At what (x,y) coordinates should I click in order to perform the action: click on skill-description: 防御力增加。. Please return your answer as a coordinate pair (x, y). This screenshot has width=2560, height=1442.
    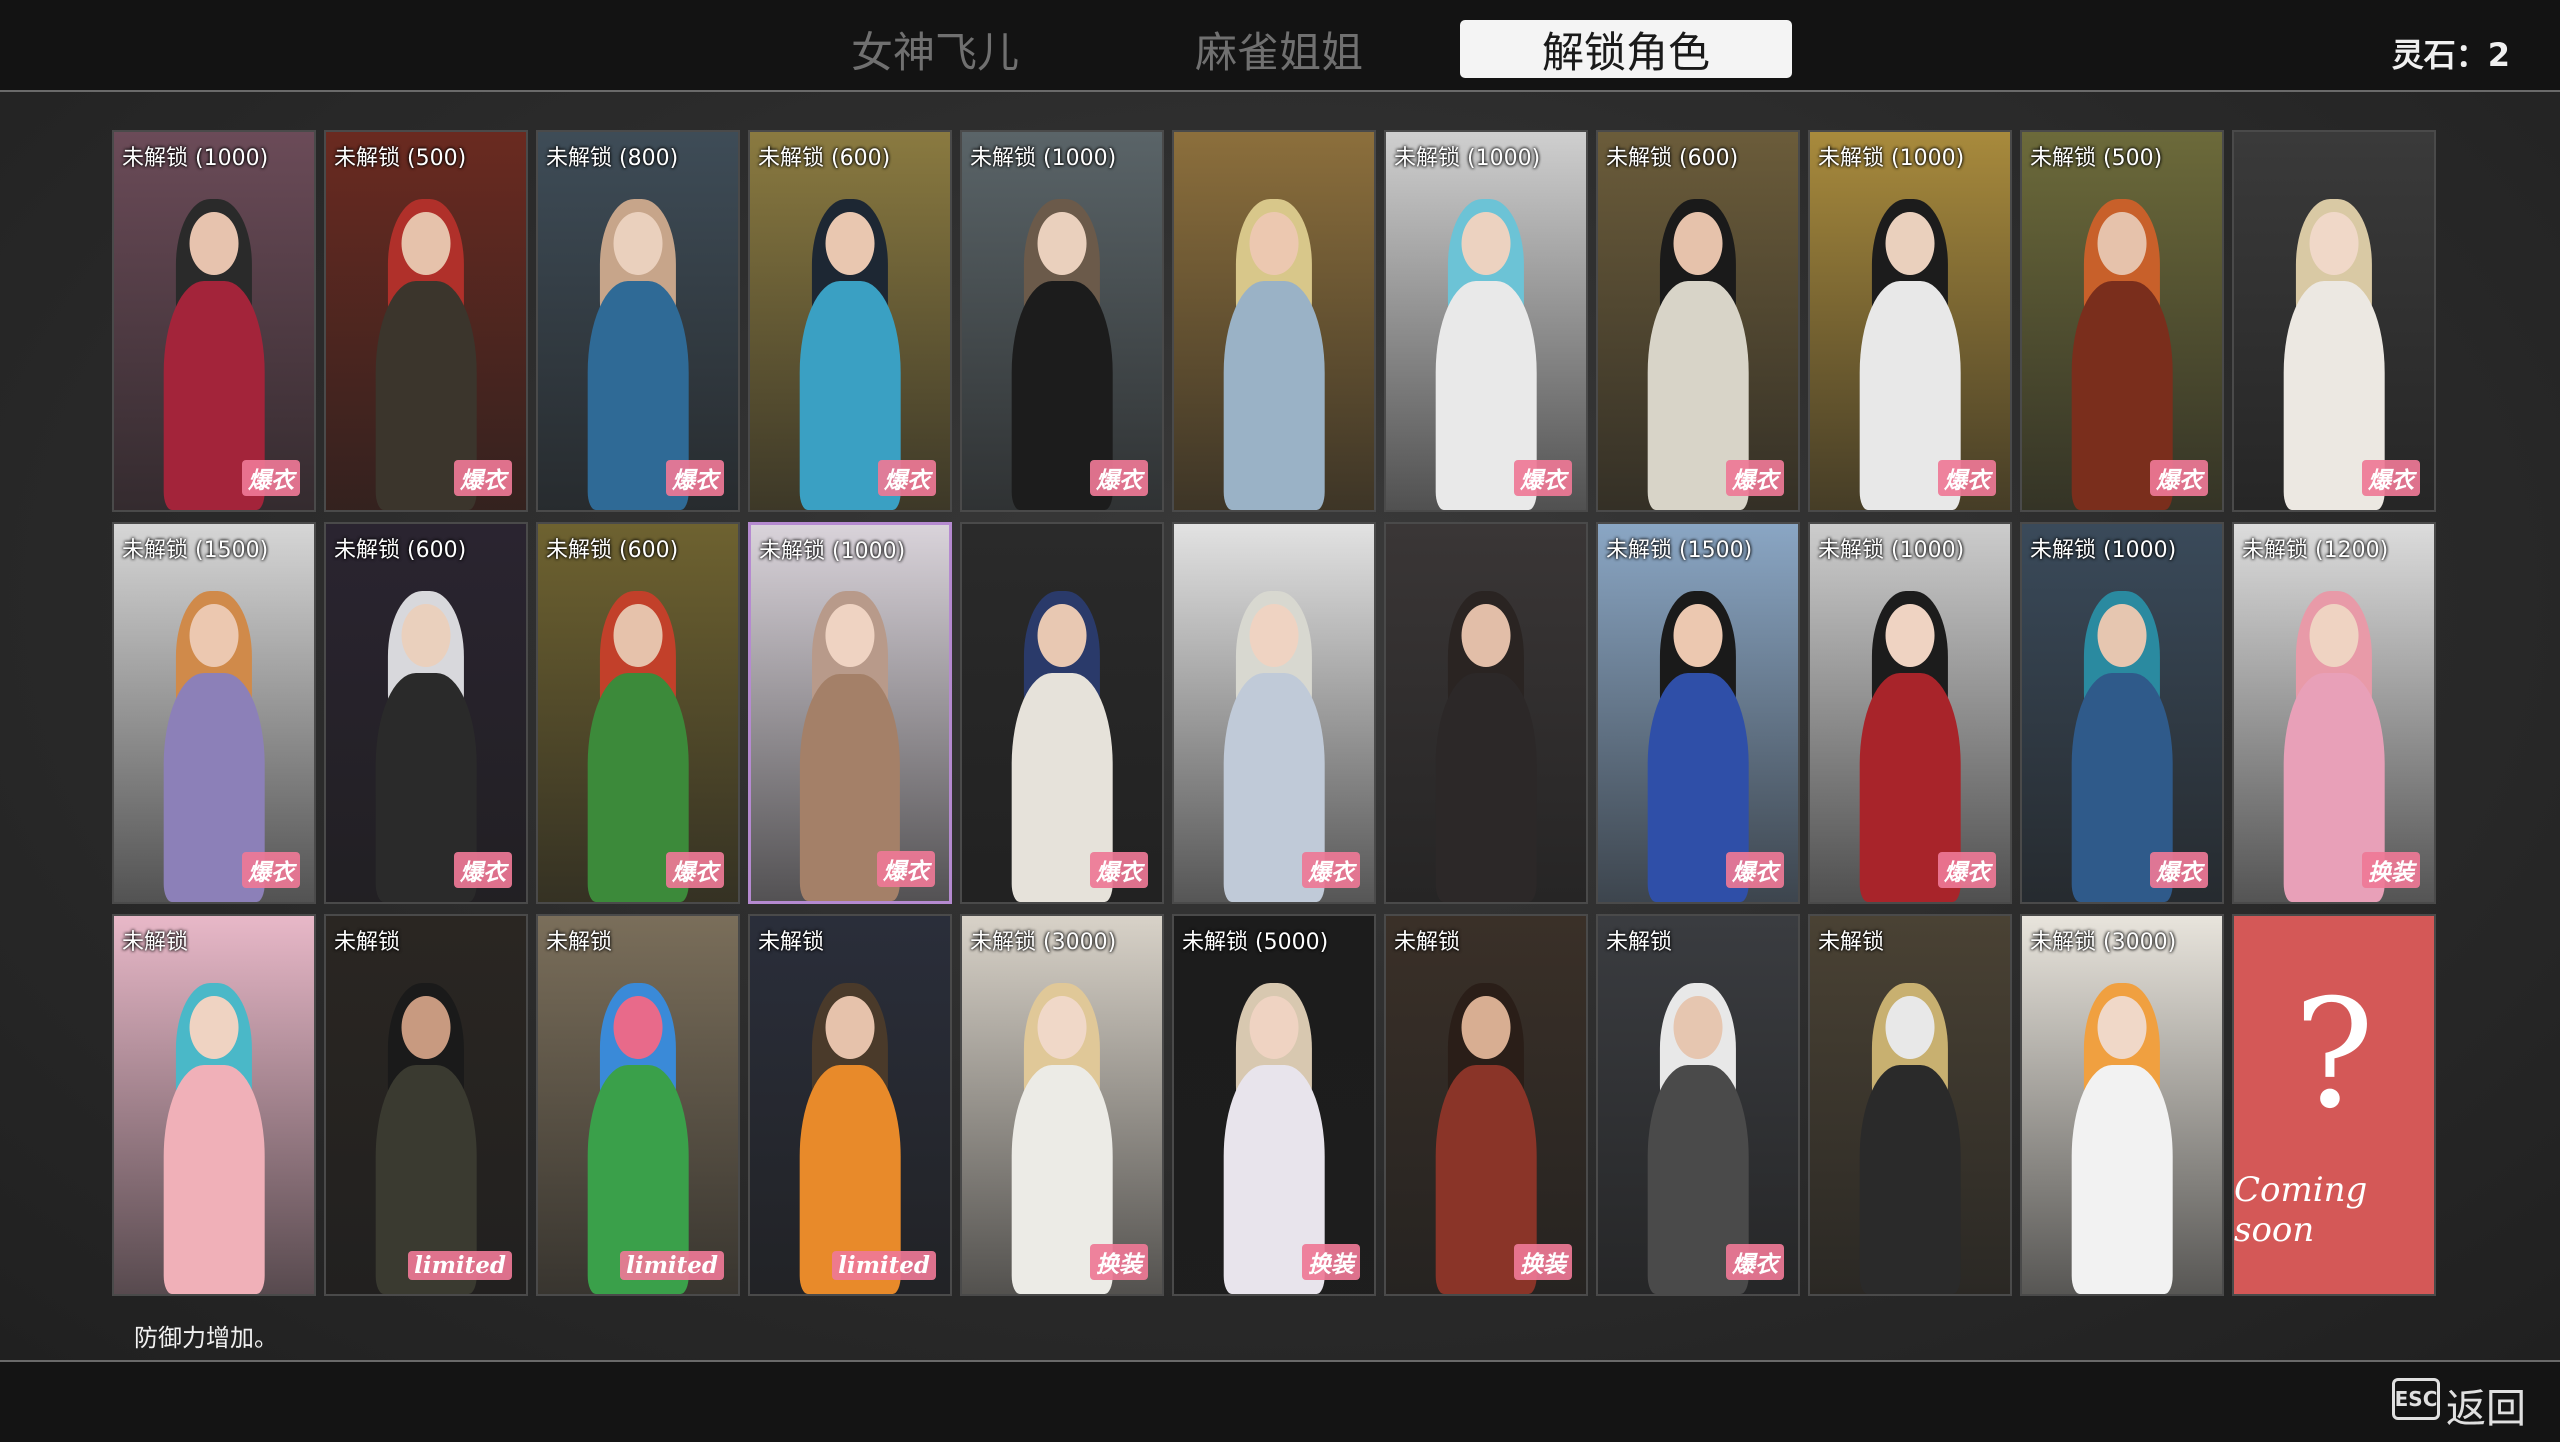
    Looking at the image, I should click on (206, 1338).